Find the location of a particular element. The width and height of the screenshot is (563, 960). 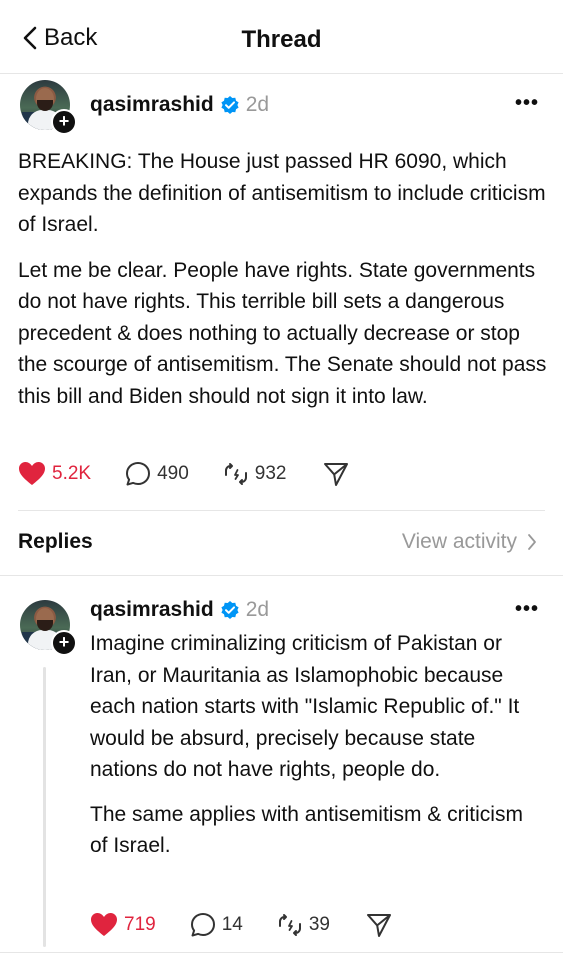

repost-button: 39 is located at coordinates (303, 925).